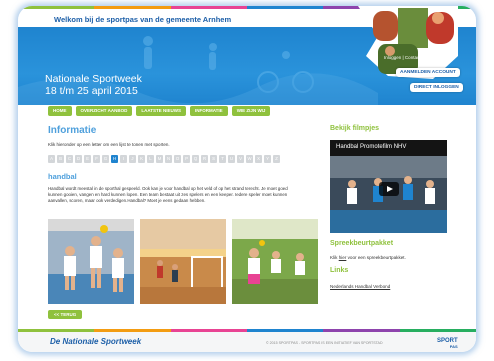 The height and width of the screenshot is (361, 494). What do you see at coordinates (213, 159) in the screenshot?
I see `letter-s-button: S` at bounding box center [213, 159].